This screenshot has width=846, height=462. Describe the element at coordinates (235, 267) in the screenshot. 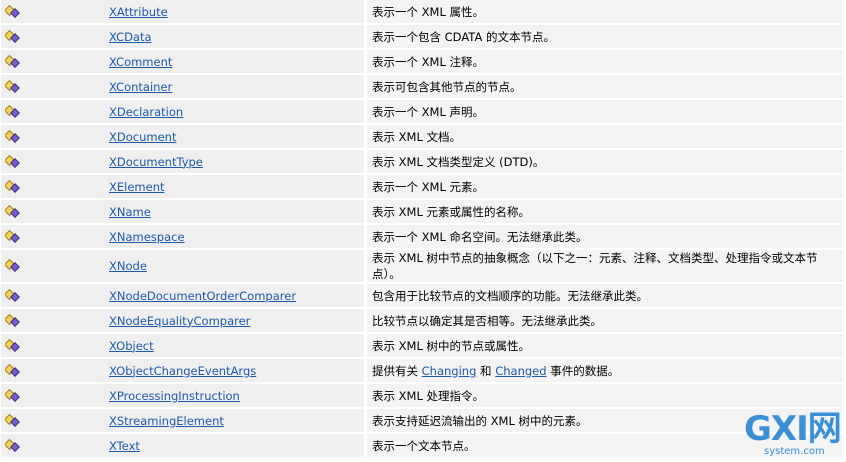

I see `class-name-cell: XNode` at that location.